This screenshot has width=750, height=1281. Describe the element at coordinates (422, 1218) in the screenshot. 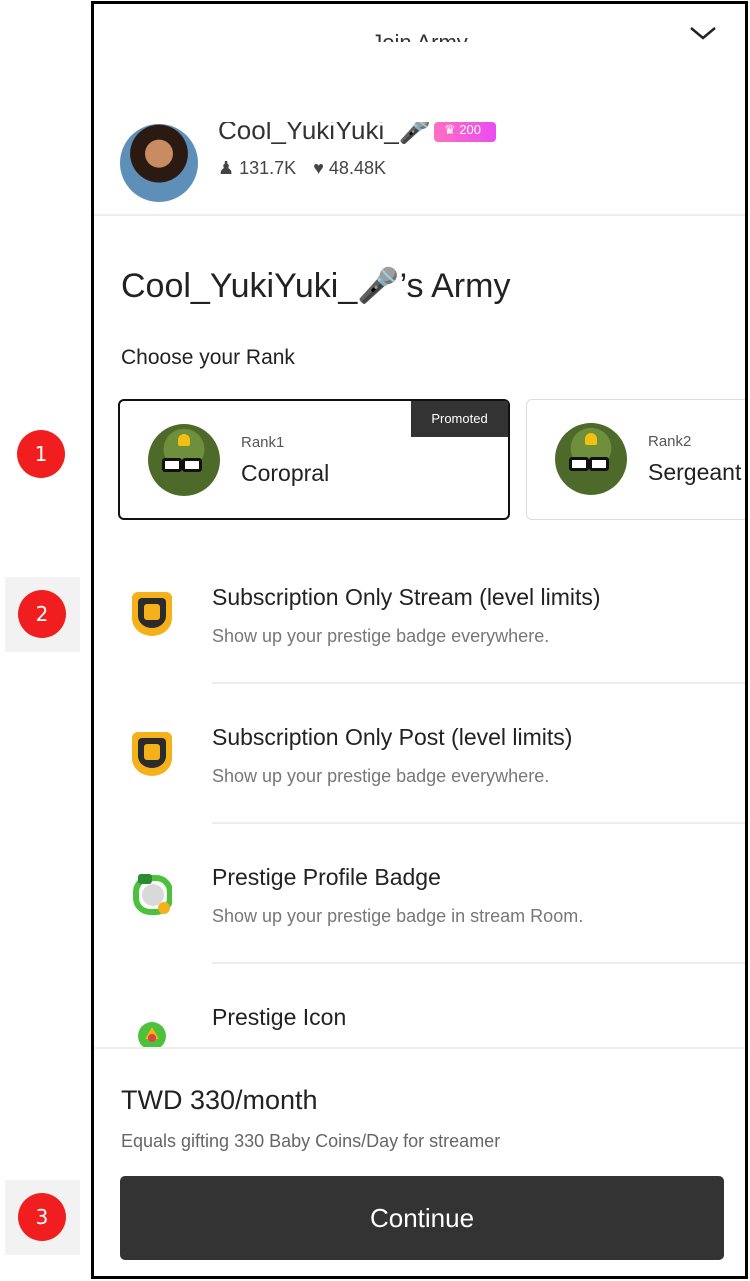

I see `continue-button: Continue` at that location.